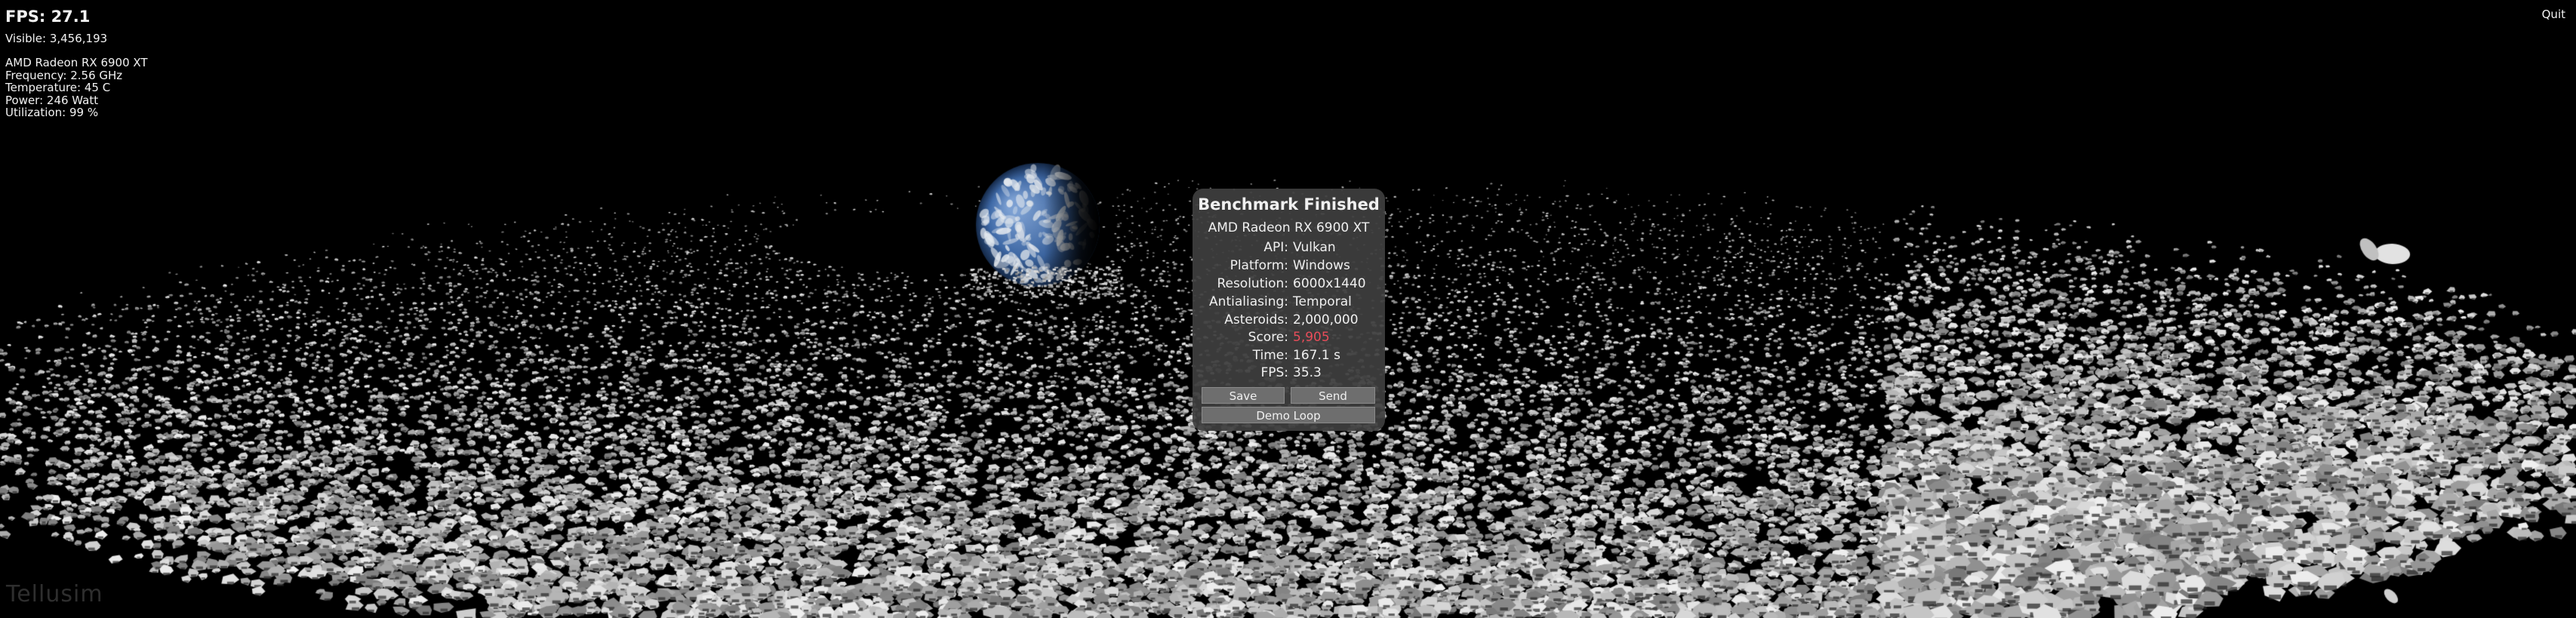 The width and height of the screenshot is (2576, 618). I want to click on demo-loop-button: Demo Loop, so click(1288, 415).